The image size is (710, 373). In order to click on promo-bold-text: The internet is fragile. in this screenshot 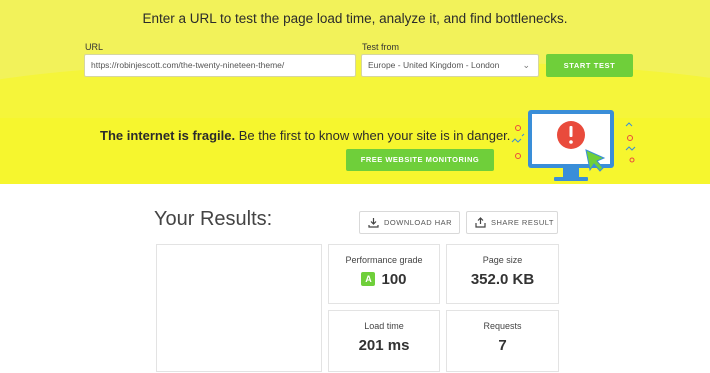, I will do `click(168, 135)`.